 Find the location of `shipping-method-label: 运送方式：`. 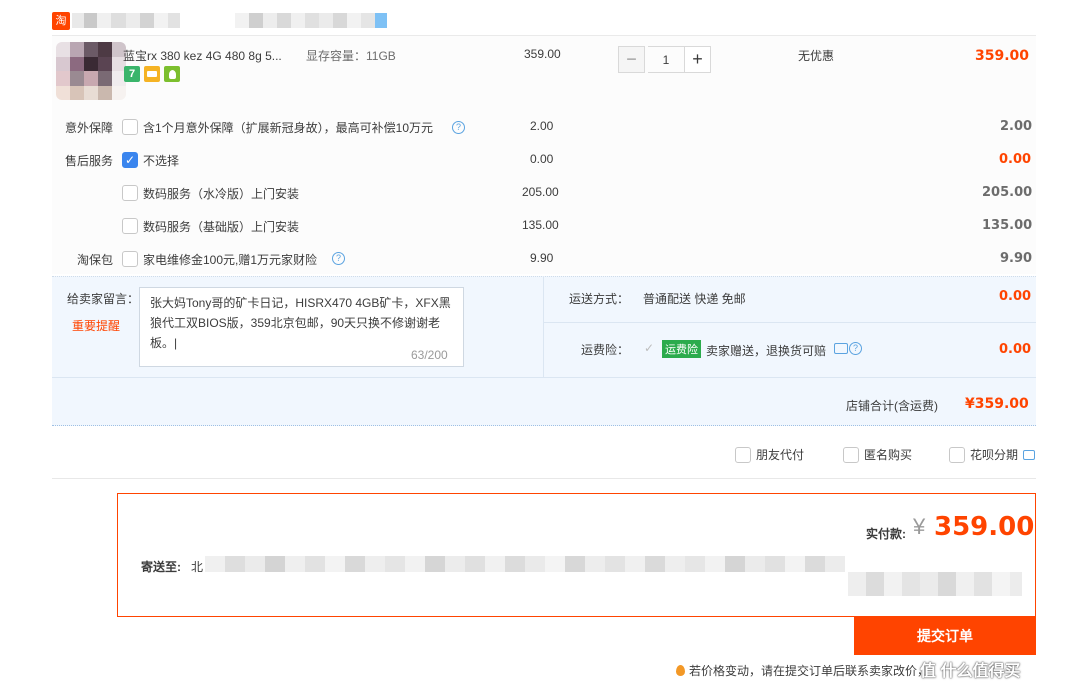

shipping-method-label: 运送方式： is located at coordinates (599, 299).